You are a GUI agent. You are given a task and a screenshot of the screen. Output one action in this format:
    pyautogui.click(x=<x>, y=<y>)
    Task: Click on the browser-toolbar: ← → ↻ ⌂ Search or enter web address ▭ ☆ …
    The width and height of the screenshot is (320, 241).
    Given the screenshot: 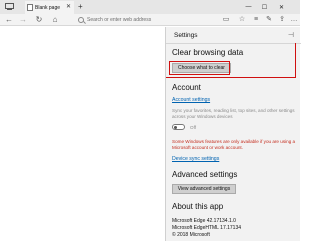 What is the action you would take?
    pyautogui.click(x=150, y=20)
    